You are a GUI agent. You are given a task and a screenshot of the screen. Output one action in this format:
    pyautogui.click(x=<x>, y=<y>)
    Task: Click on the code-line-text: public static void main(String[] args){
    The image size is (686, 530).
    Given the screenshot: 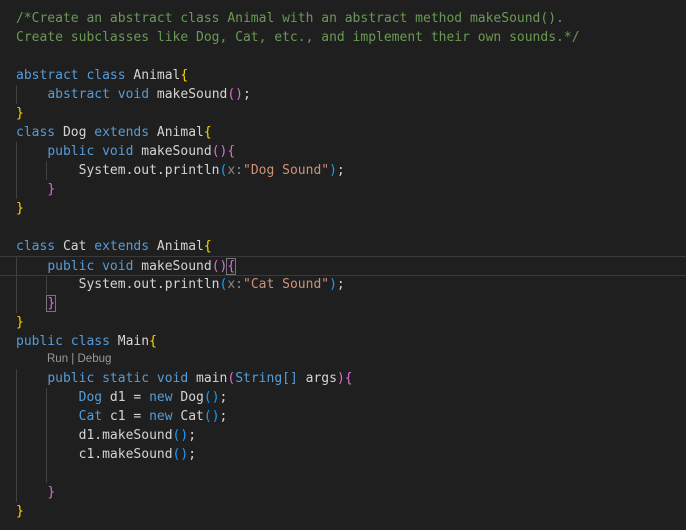 What is the action you would take?
    pyautogui.click(x=184, y=378)
    